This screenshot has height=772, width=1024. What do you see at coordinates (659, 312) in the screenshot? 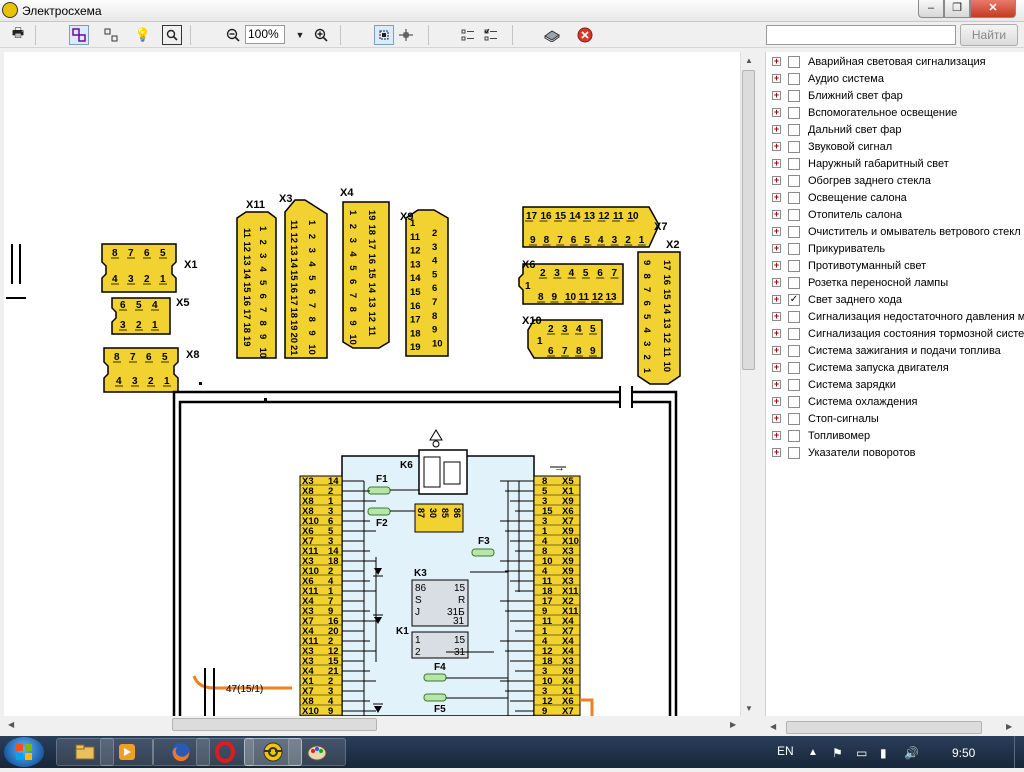
I see `connector-x2: 17 16 15 14 13 12 11 10 9 8 7 6 5 4 3 2 1 X2` at bounding box center [659, 312].